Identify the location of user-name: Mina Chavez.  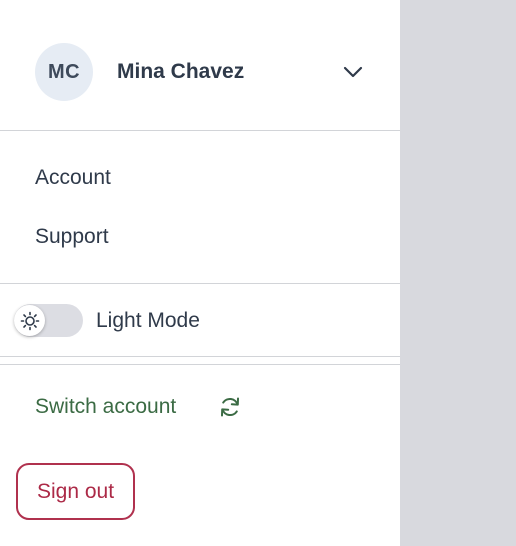
(181, 71).